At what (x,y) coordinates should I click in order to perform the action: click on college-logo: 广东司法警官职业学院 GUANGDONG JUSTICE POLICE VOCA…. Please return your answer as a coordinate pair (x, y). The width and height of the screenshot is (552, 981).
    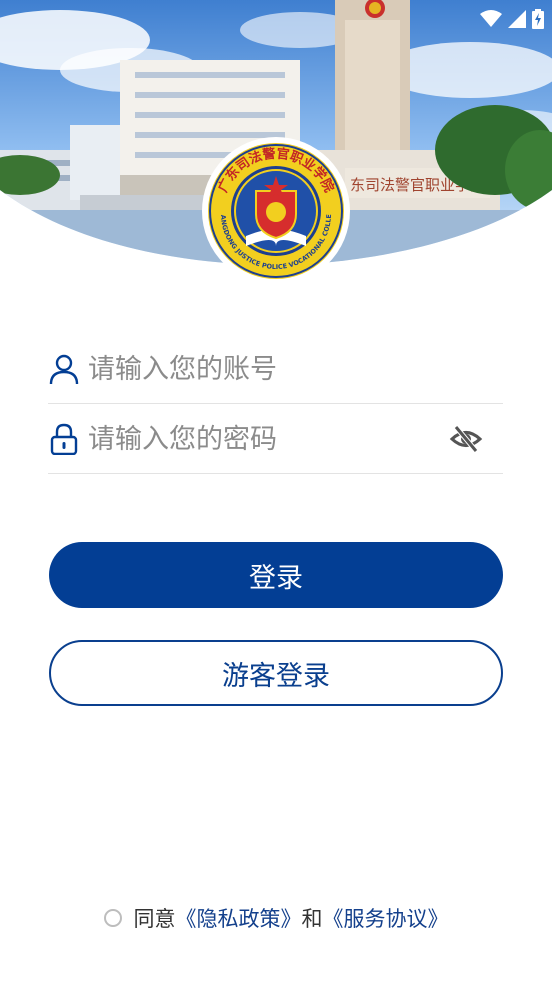
    Looking at the image, I should click on (274, 208).